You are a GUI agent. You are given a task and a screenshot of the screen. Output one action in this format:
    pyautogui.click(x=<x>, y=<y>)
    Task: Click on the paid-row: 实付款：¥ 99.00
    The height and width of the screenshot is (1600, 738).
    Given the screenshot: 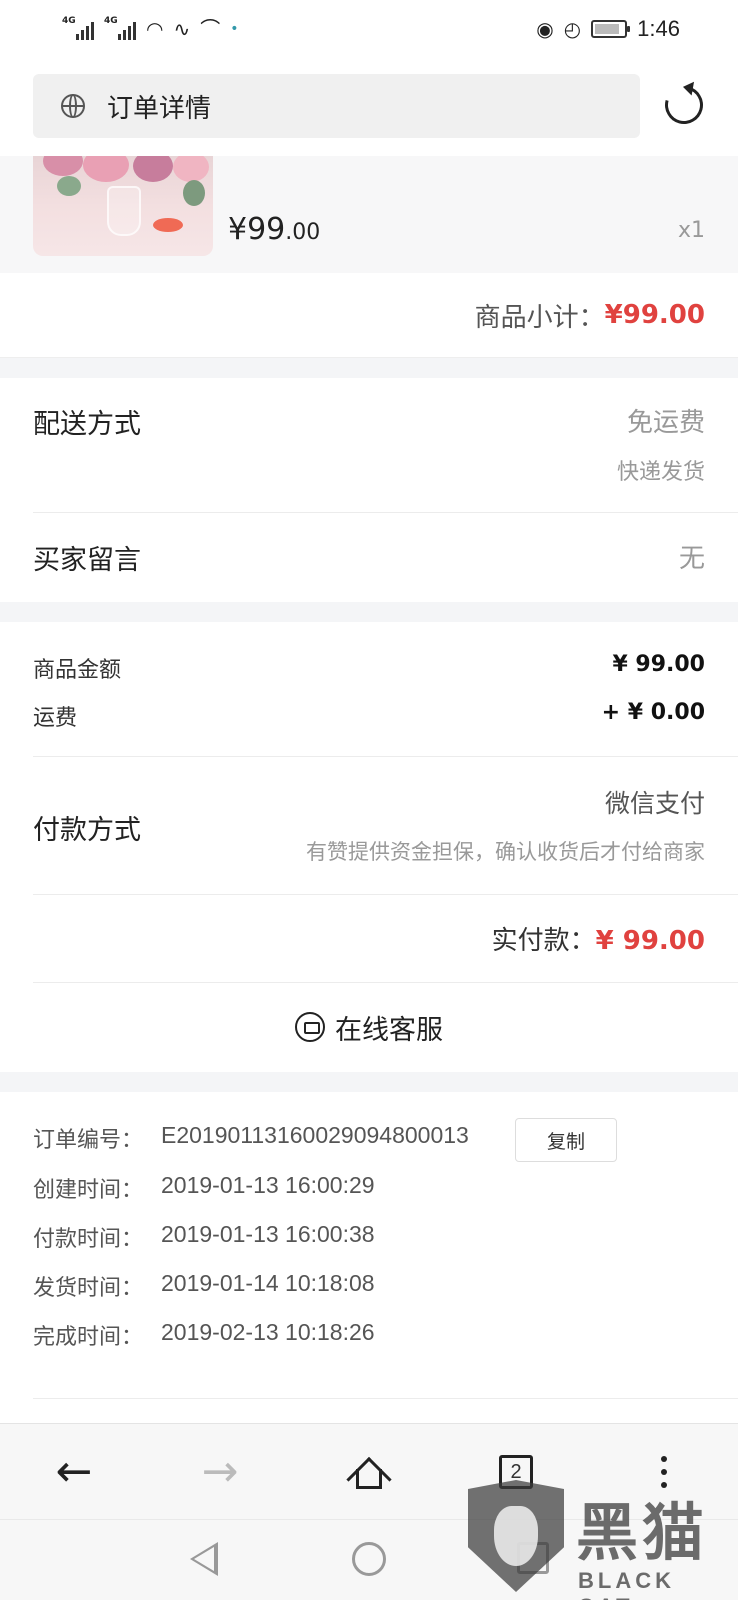 What is the action you would take?
    pyautogui.click(x=598, y=938)
    